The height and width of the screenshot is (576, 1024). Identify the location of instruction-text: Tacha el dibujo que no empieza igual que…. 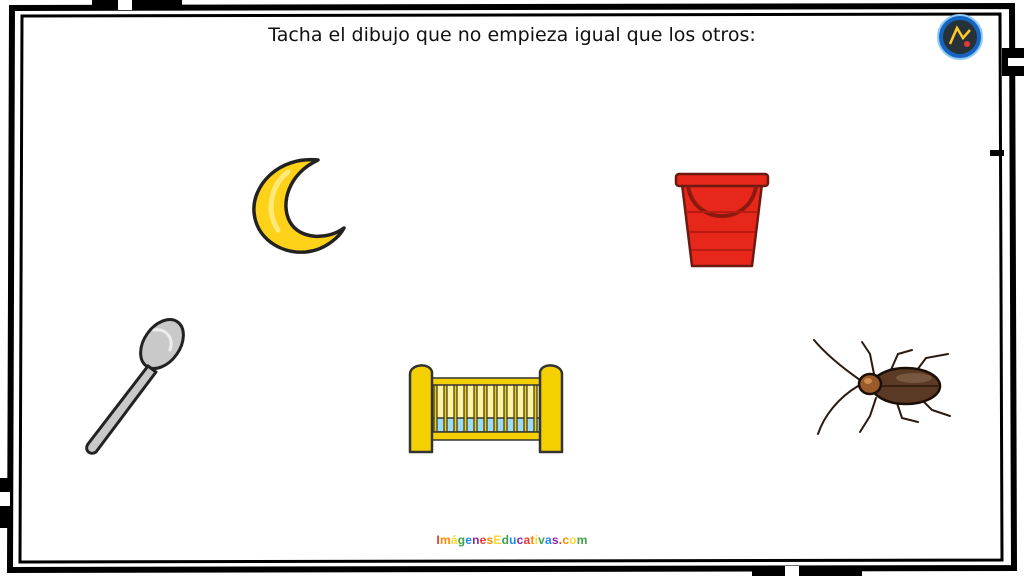
(512, 35).